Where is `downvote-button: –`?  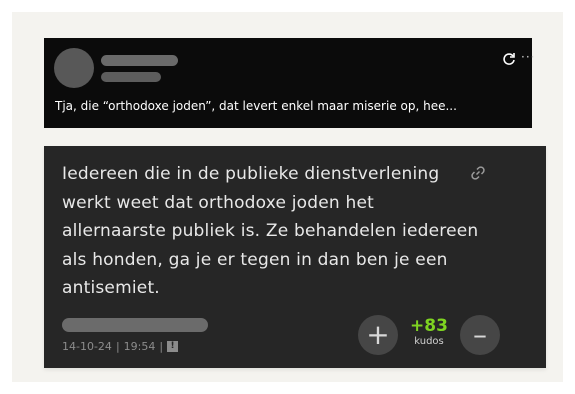
downvote-button: – is located at coordinates (480, 335).